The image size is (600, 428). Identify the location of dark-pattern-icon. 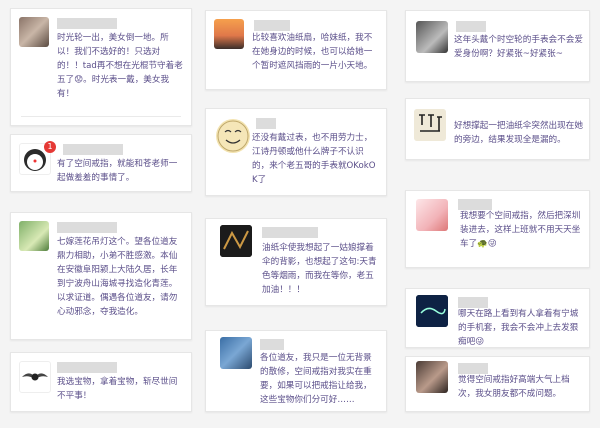
(236, 241).